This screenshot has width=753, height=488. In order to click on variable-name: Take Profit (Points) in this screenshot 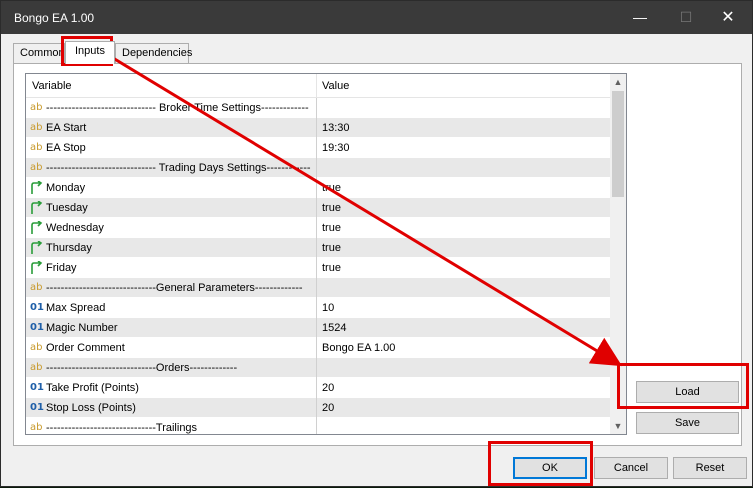, I will do `click(92, 388)`.